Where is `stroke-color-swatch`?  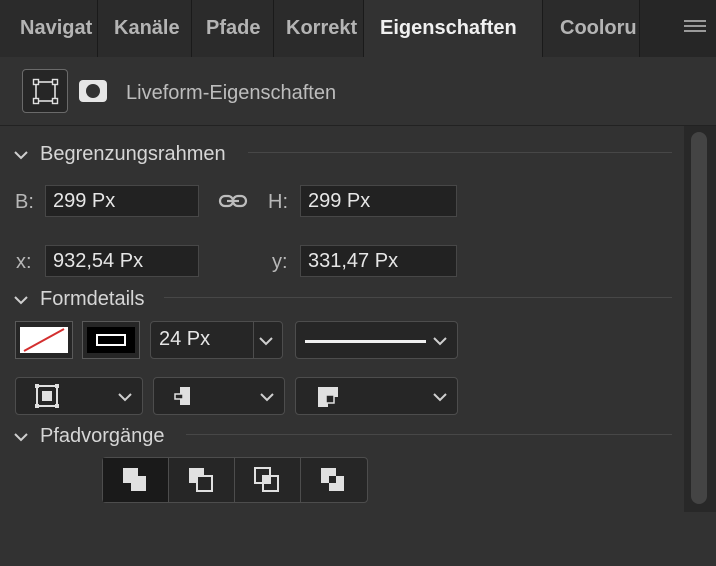
stroke-color-swatch is located at coordinates (111, 340).